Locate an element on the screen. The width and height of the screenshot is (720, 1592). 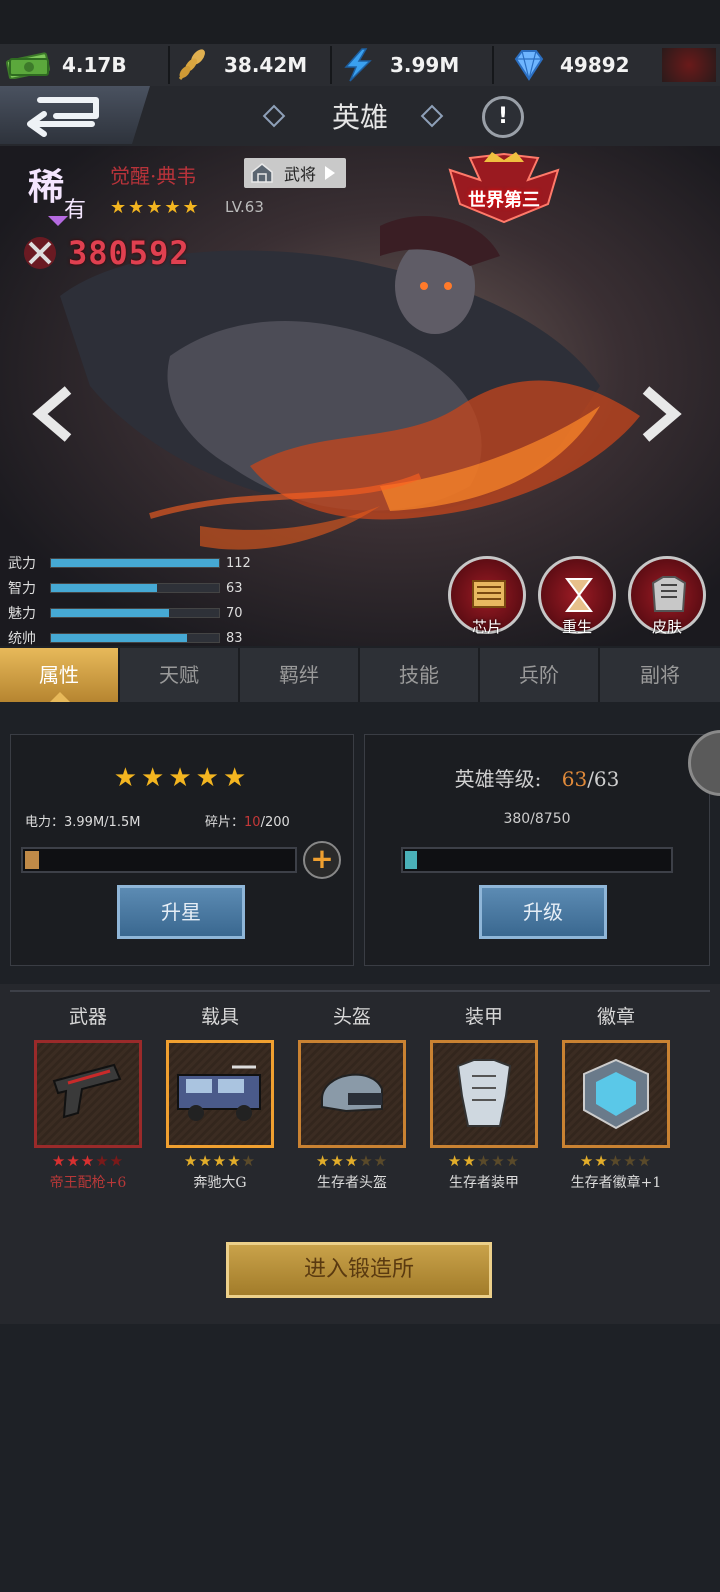
equipment-slot-helmet: 头盔 ★★★★★ 生存者头盔 is located at coordinates (352, 1097).